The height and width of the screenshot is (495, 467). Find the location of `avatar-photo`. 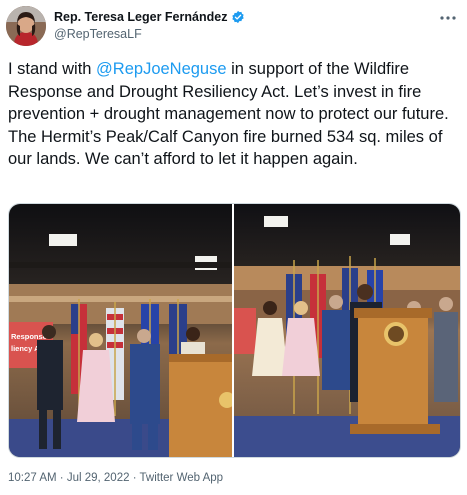

avatar-photo is located at coordinates (26, 26).